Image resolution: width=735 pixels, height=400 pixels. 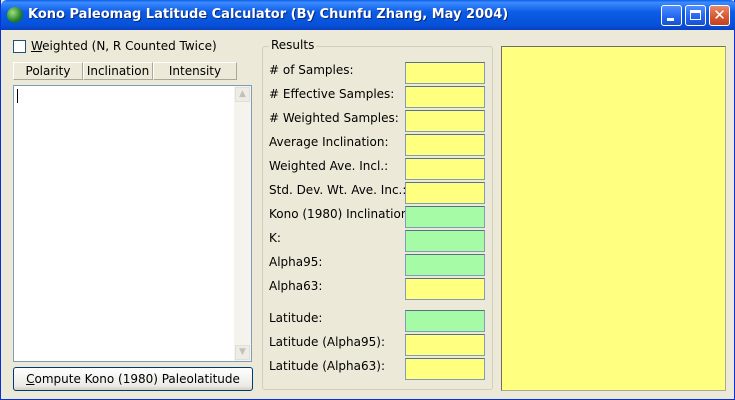 What do you see at coordinates (275, 238) in the screenshot?
I see `k-label: K:` at bounding box center [275, 238].